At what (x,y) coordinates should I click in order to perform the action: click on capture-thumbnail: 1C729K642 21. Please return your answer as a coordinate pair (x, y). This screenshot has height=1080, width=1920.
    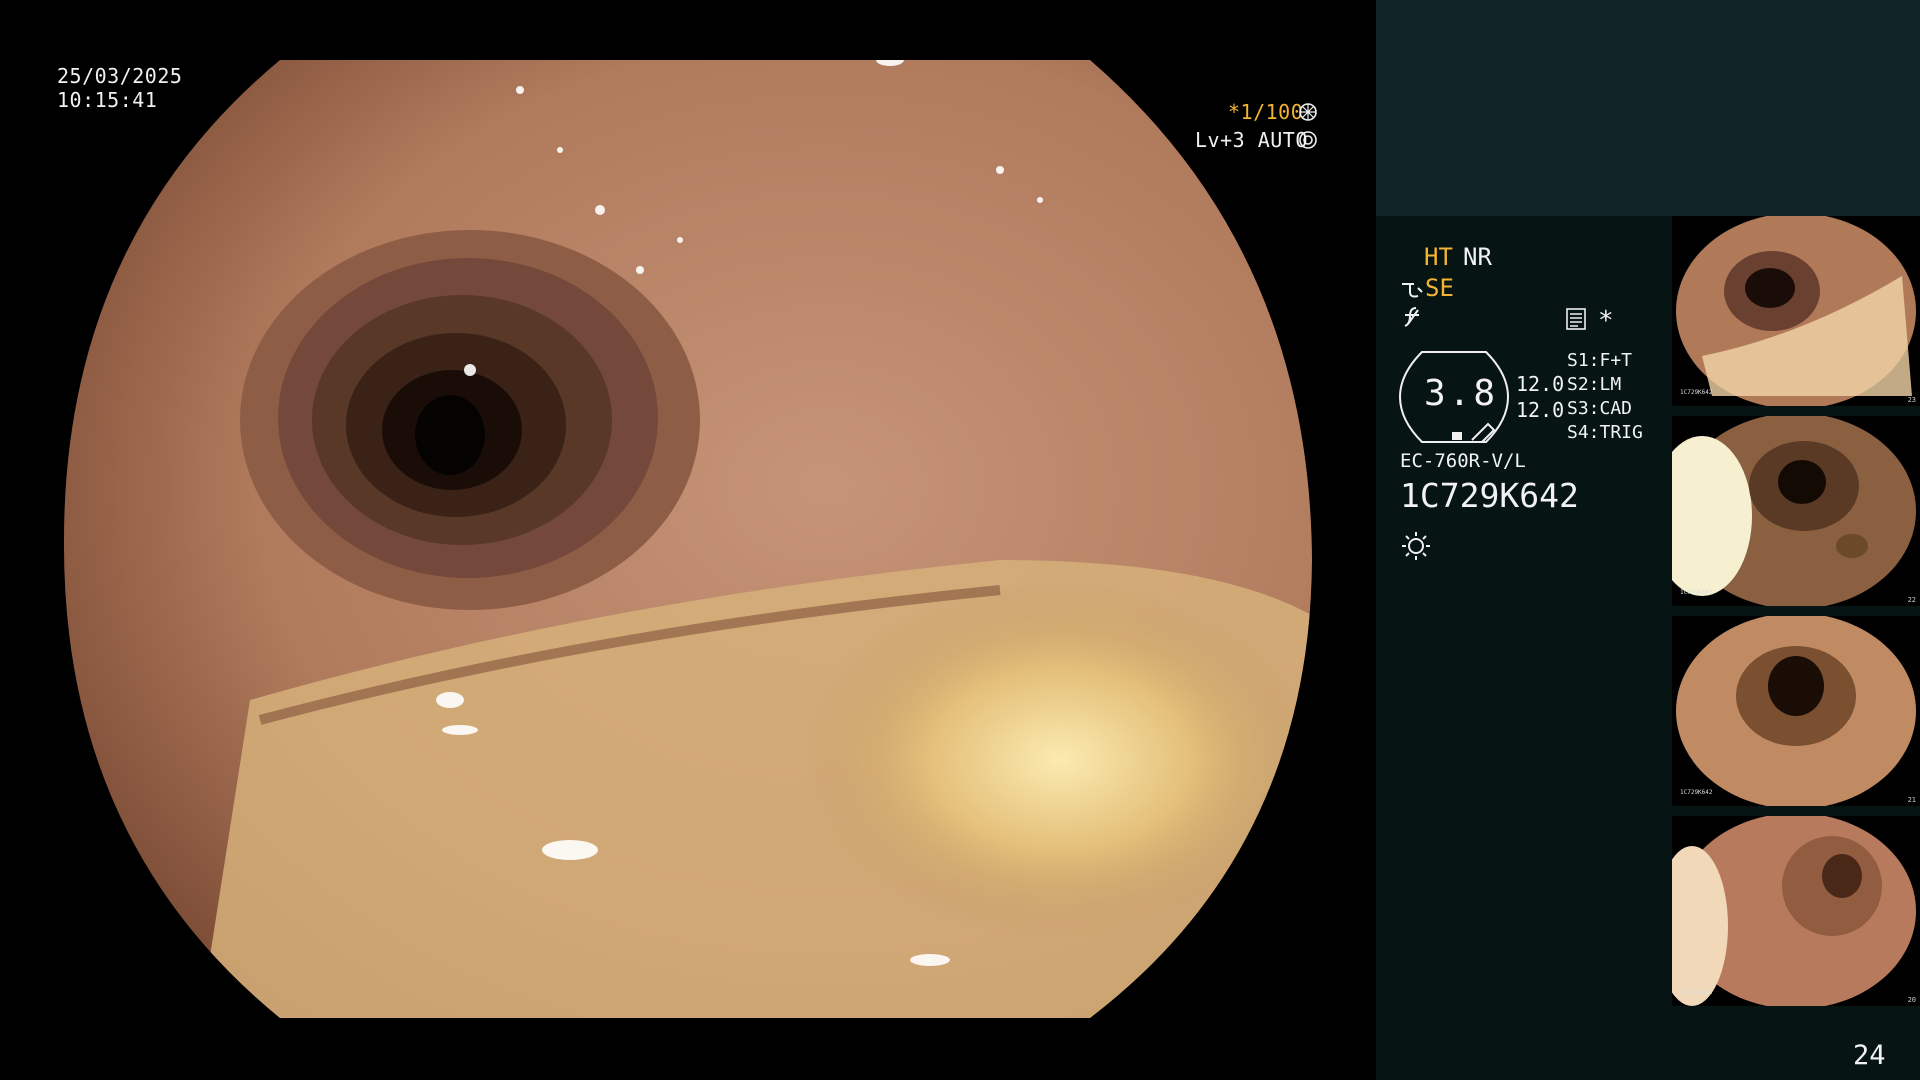
    Looking at the image, I should click on (1796, 711).